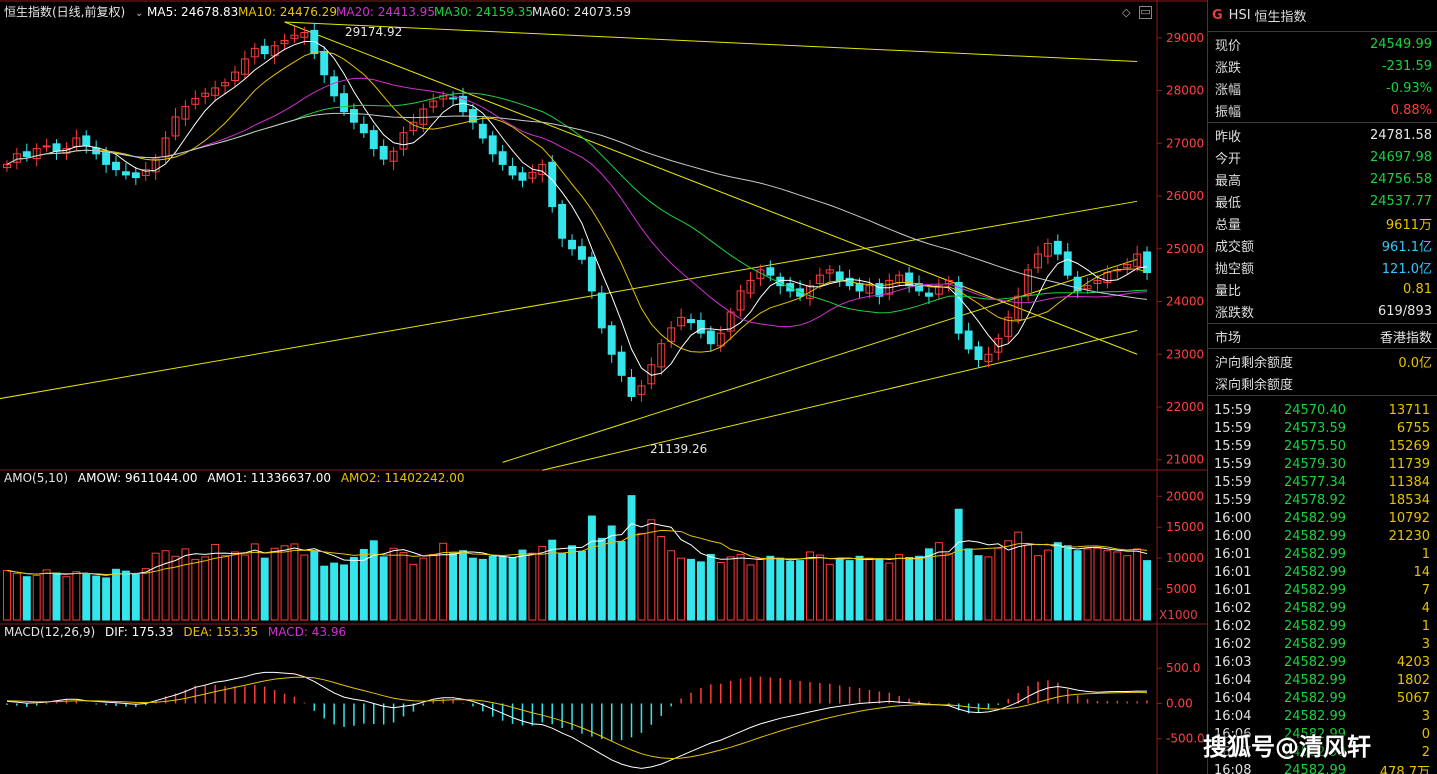  I want to click on tick-volume: 13711, so click(1409, 410).